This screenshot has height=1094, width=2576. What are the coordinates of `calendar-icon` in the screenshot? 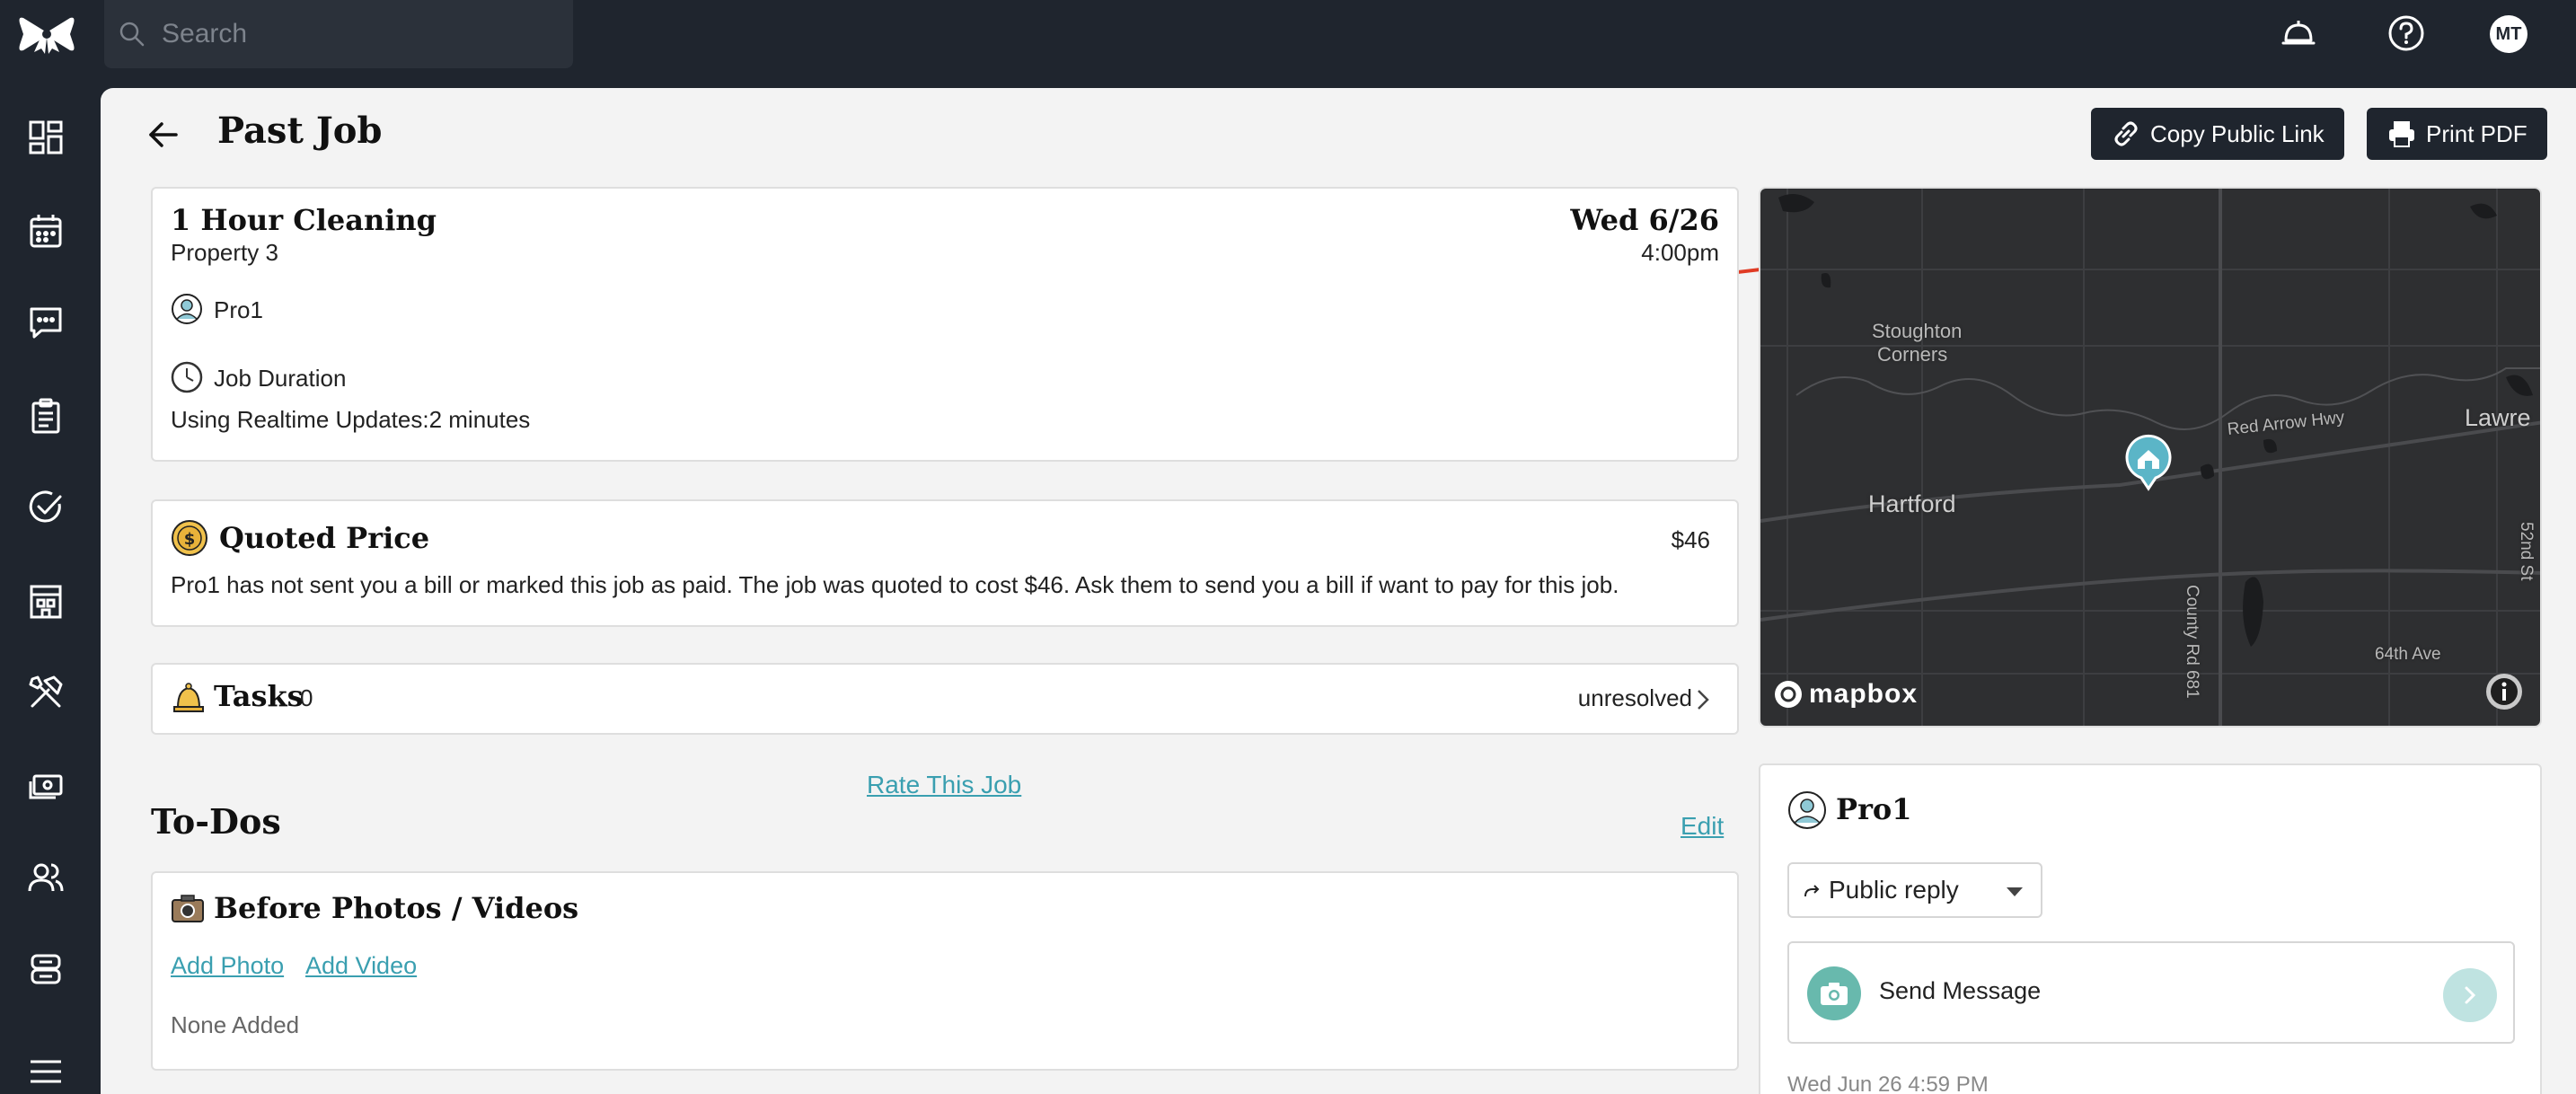 It's located at (46, 231).